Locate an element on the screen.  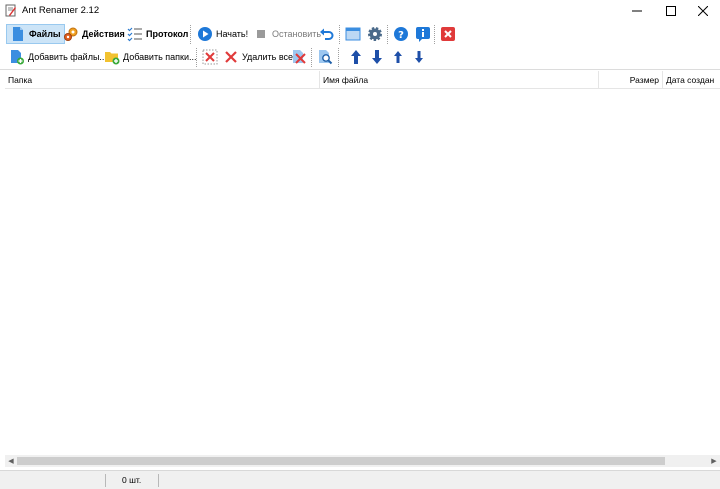
delete-icon is located at coordinates (231, 57).